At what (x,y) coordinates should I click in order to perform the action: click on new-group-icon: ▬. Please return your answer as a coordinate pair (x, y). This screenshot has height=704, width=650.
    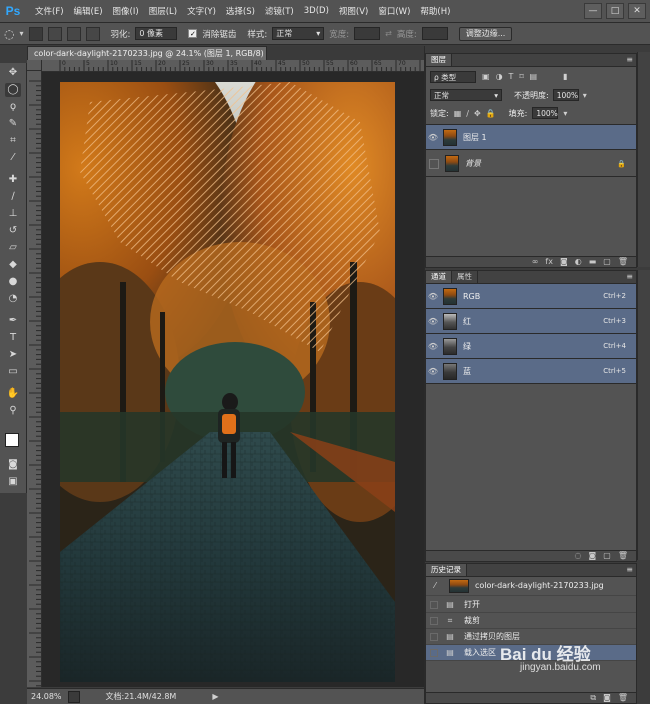
    Looking at the image, I should click on (593, 262).